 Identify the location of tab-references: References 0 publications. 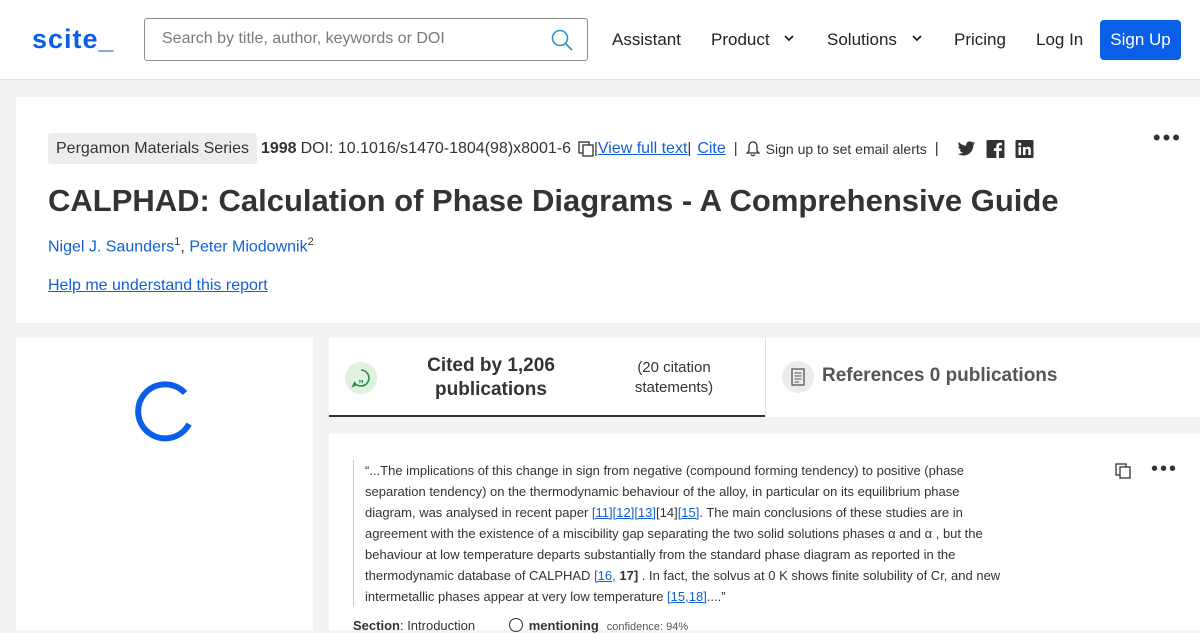
(982, 377).